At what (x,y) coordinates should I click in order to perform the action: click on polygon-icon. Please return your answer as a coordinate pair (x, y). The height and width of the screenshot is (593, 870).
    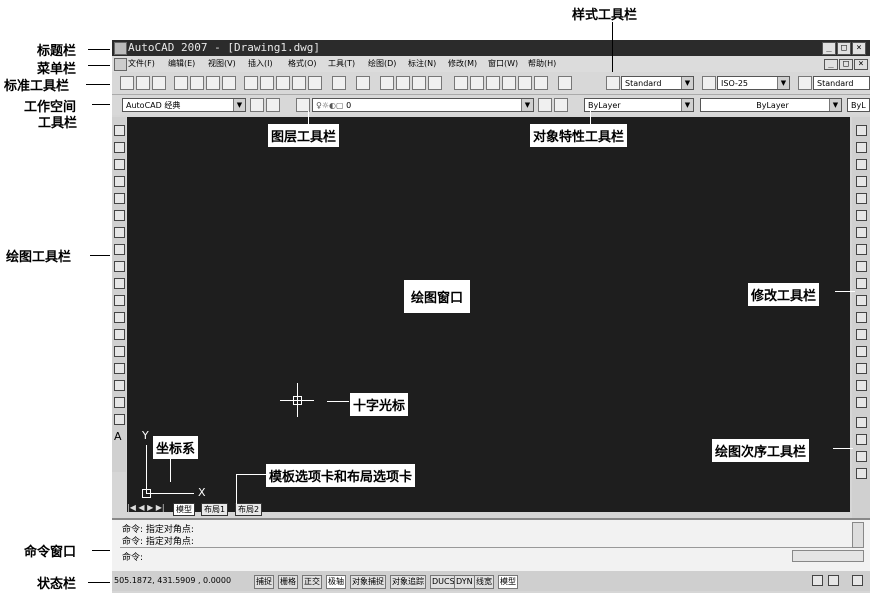
    Looking at the image, I should click on (119, 181).